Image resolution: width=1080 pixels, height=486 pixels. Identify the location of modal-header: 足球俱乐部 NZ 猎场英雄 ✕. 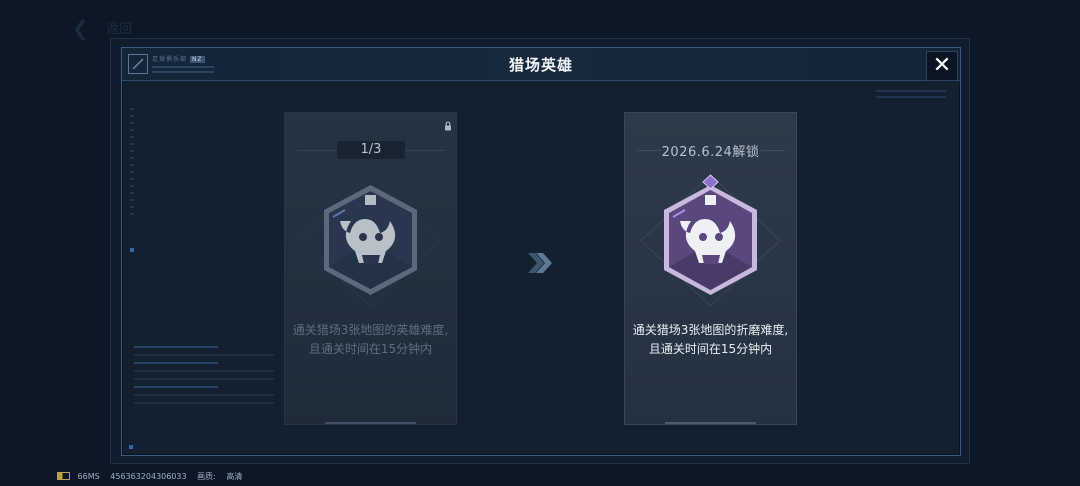
(541, 64).